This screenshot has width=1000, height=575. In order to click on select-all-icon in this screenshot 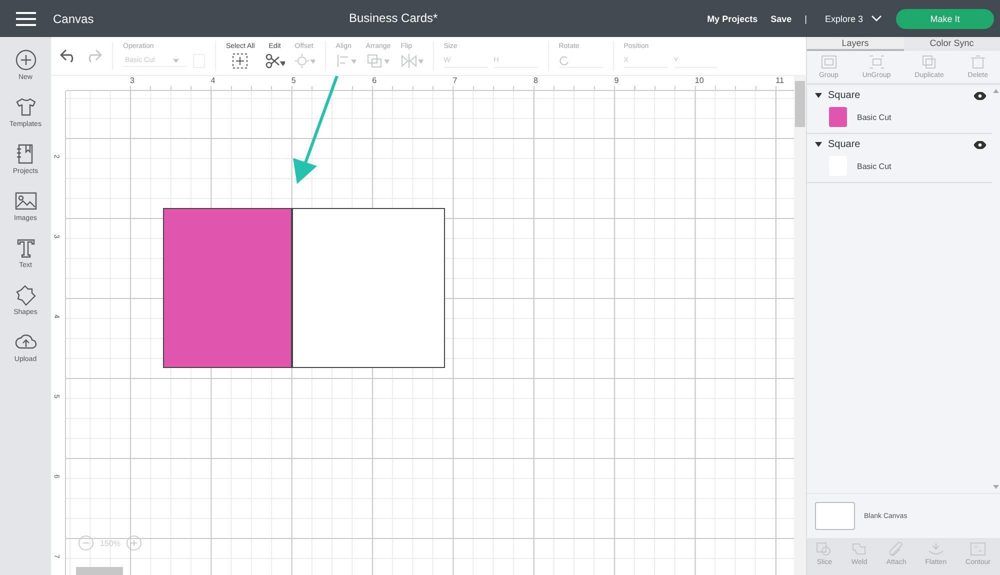, I will do `click(240, 61)`.